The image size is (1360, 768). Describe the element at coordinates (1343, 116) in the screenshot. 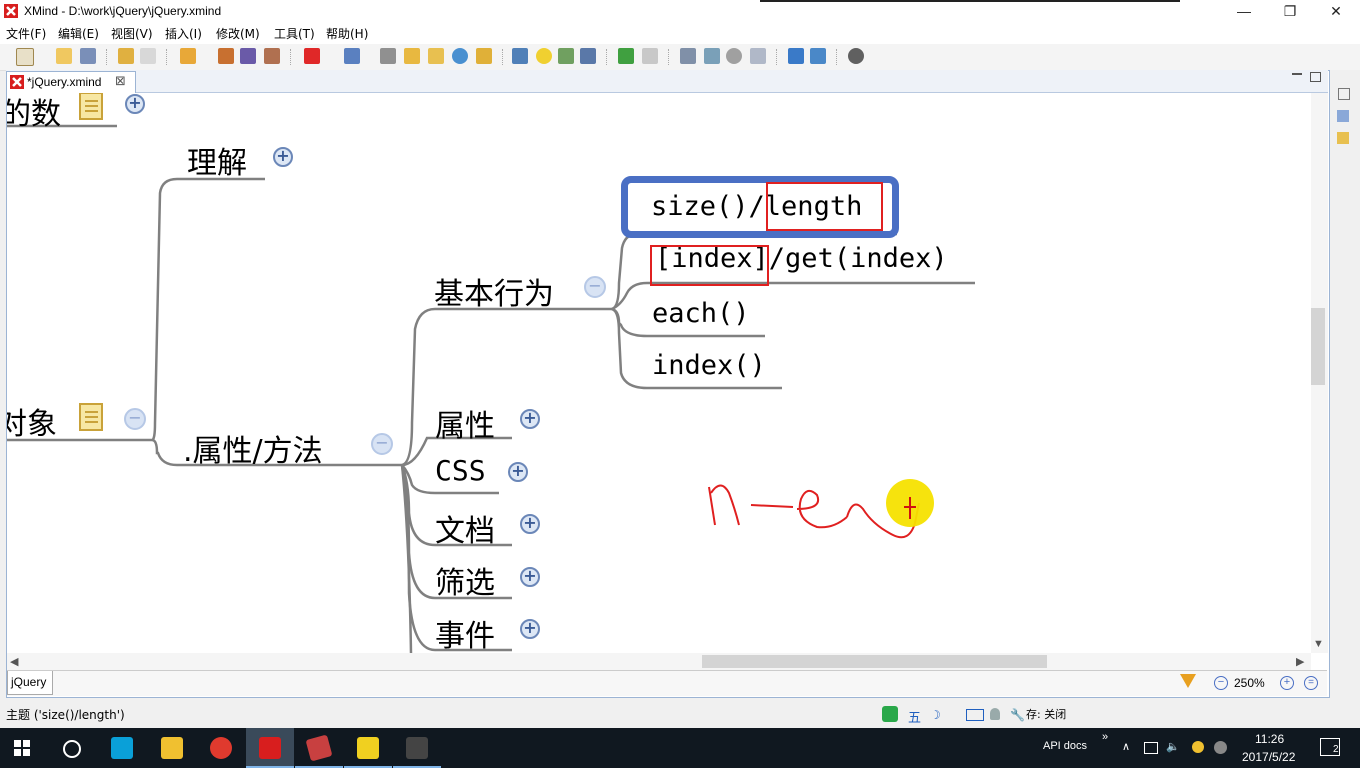

I see `outline-panel-icon` at that location.